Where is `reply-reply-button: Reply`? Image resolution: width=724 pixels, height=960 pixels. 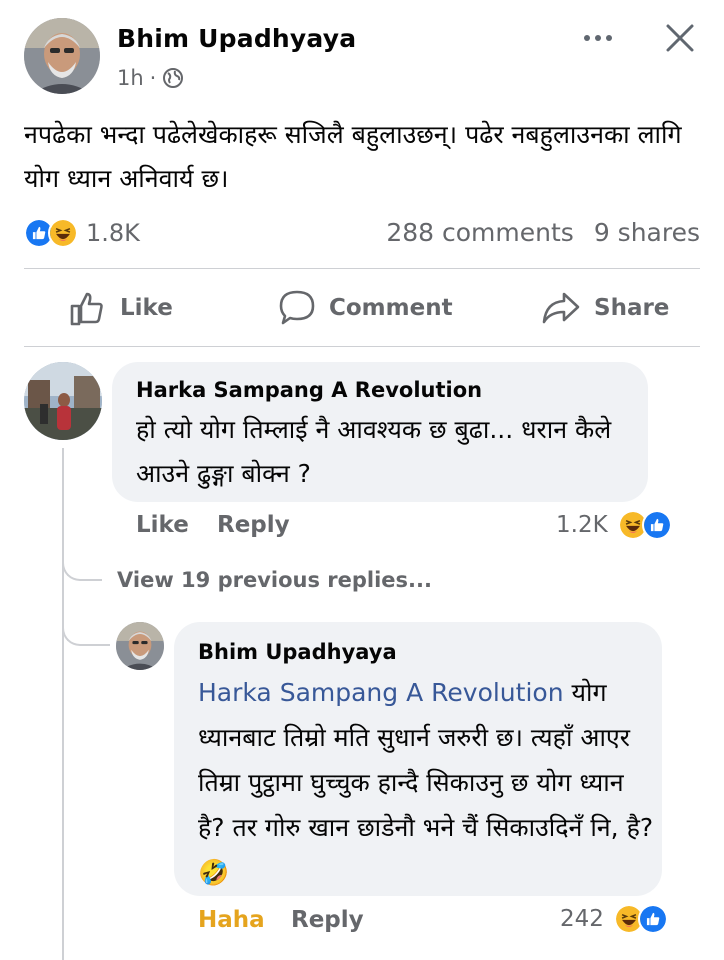 reply-reply-button: Reply is located at coordinates (327, 920).